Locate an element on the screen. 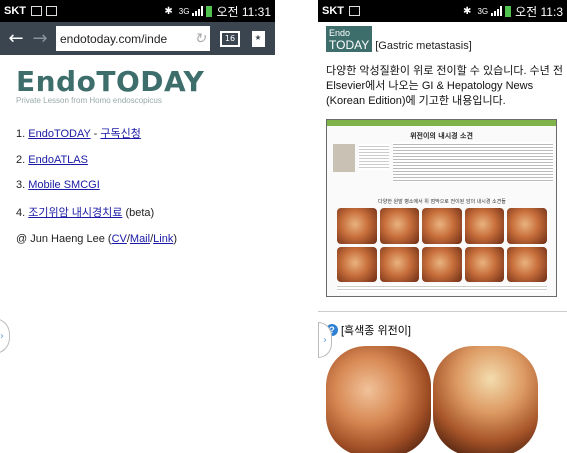  browser-toolbar: ← → endotoday.com/inde ↻ 16 is located at coordinates (137, 38).